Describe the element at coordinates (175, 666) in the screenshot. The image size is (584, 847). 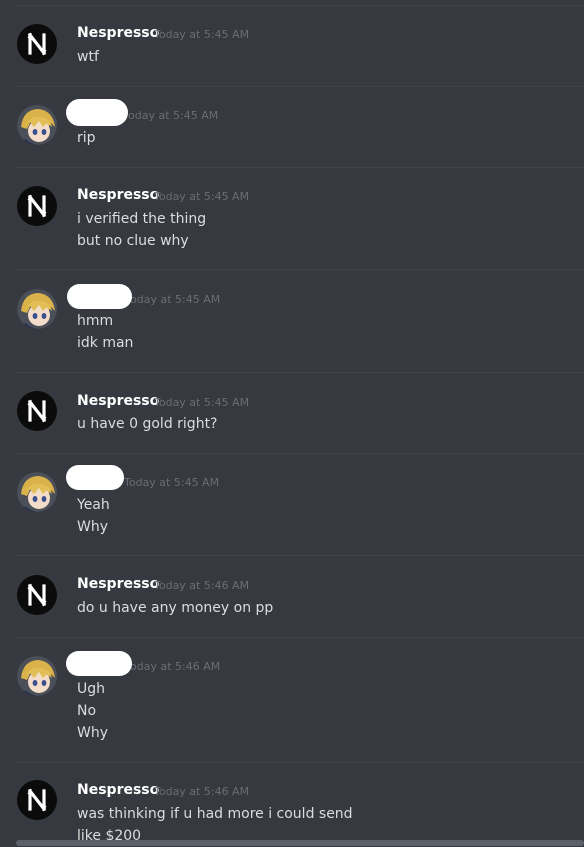
I see `message-timestamp: oday at 5:46 AM` at that location.